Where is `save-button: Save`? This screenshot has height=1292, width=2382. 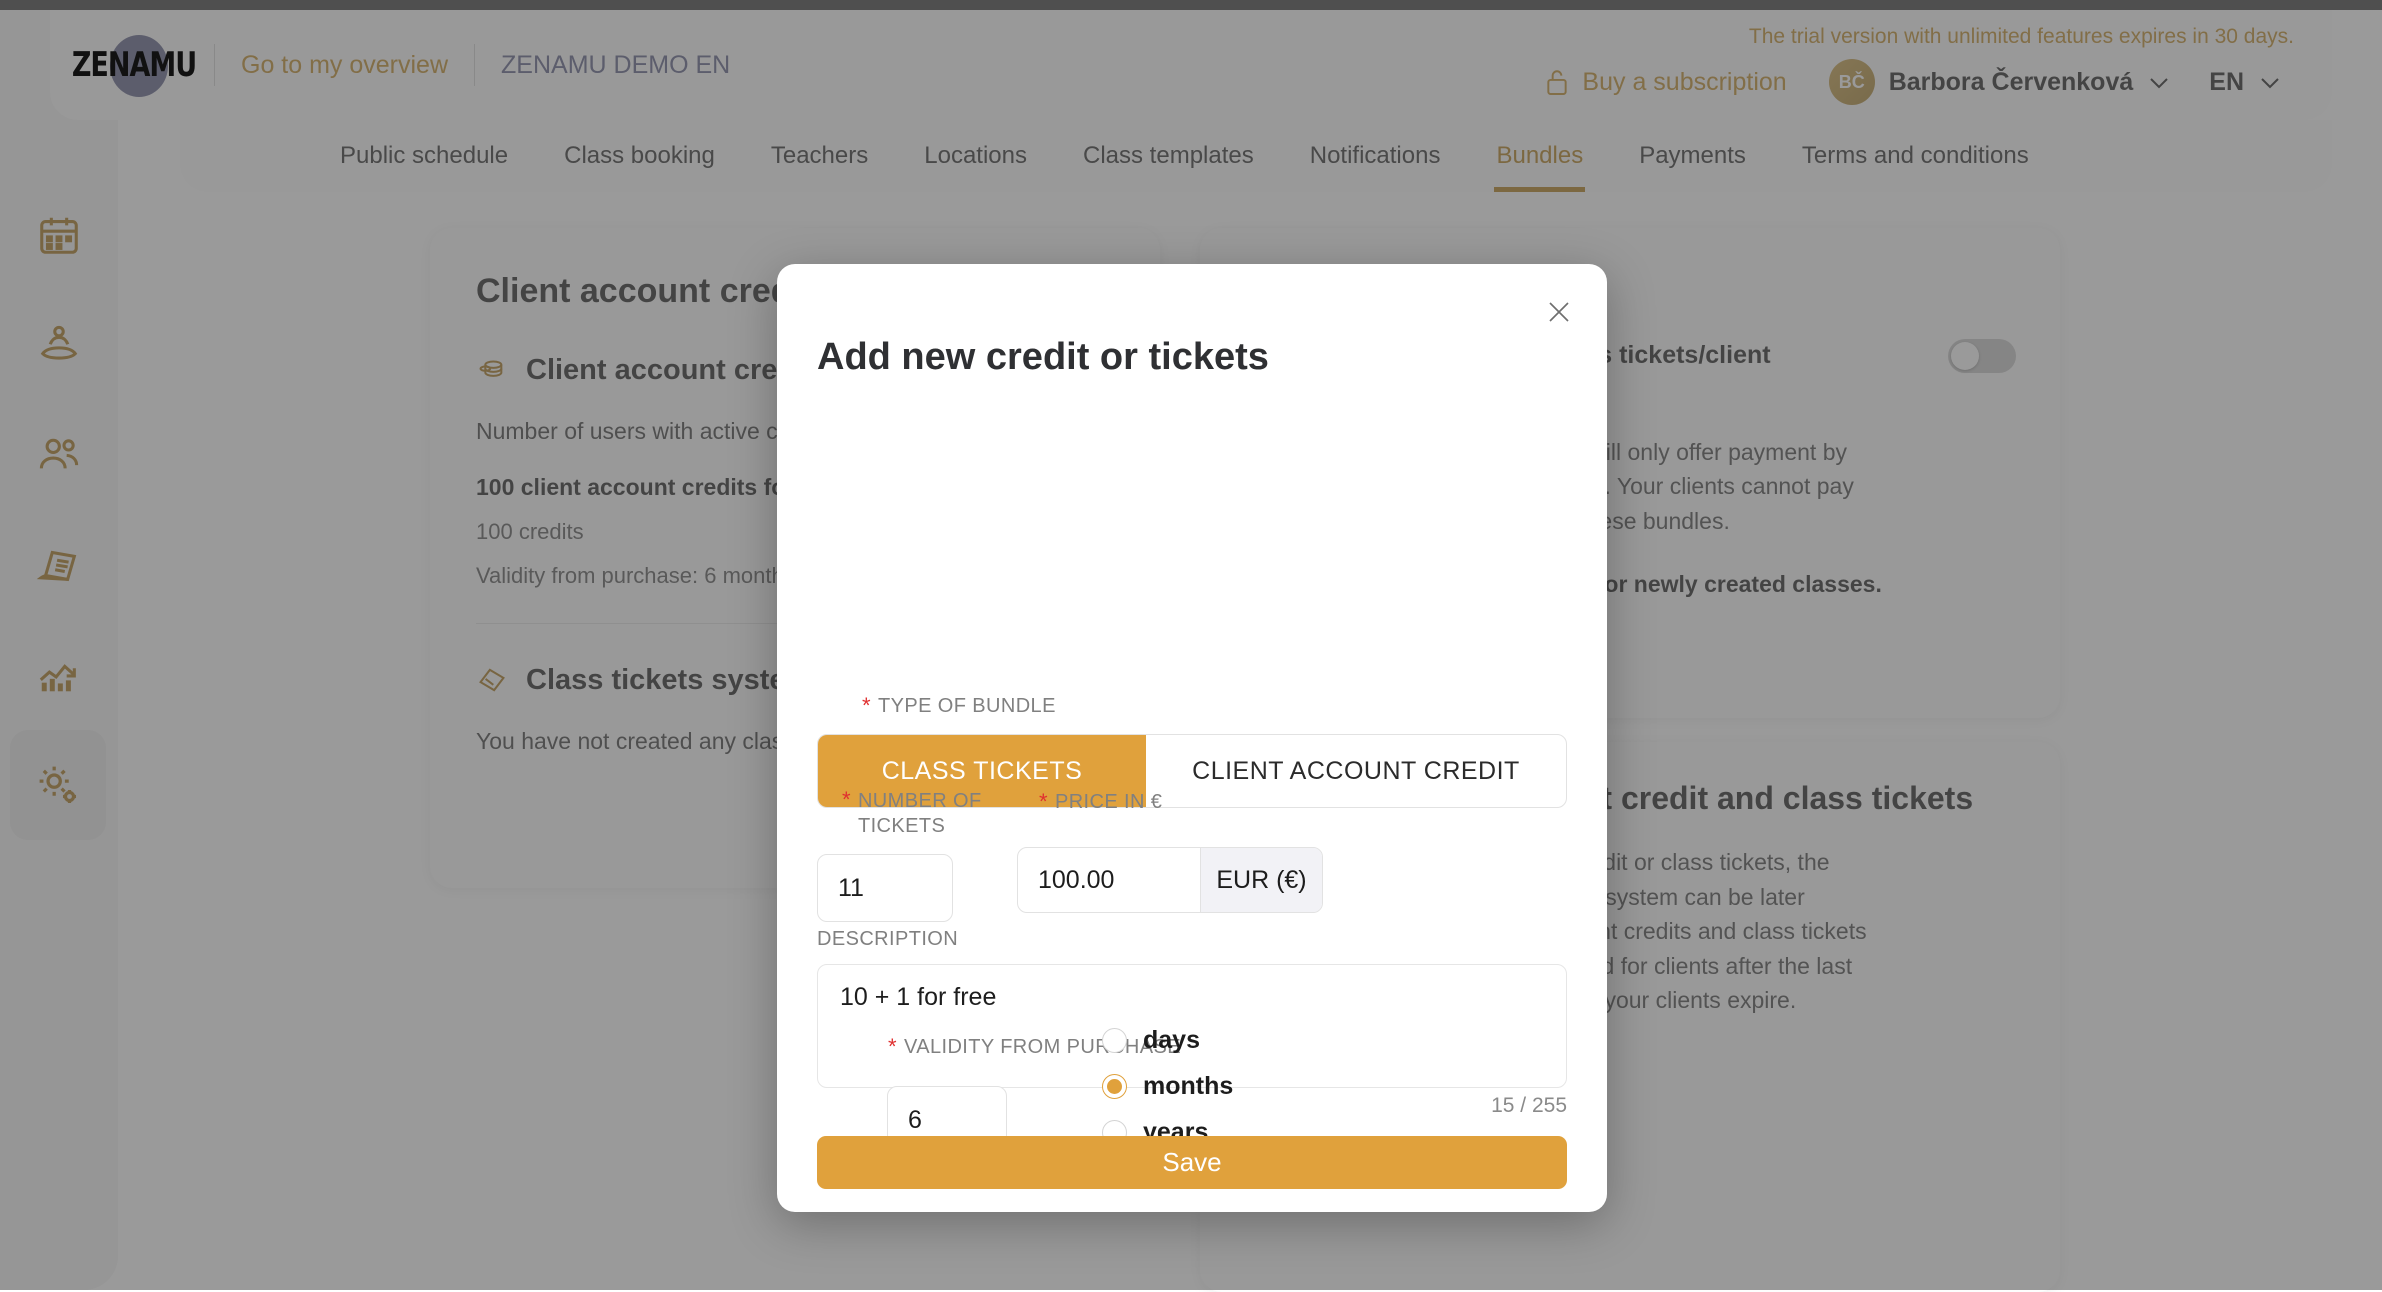 save-button: Save is located at coordinates (1192, 1162).